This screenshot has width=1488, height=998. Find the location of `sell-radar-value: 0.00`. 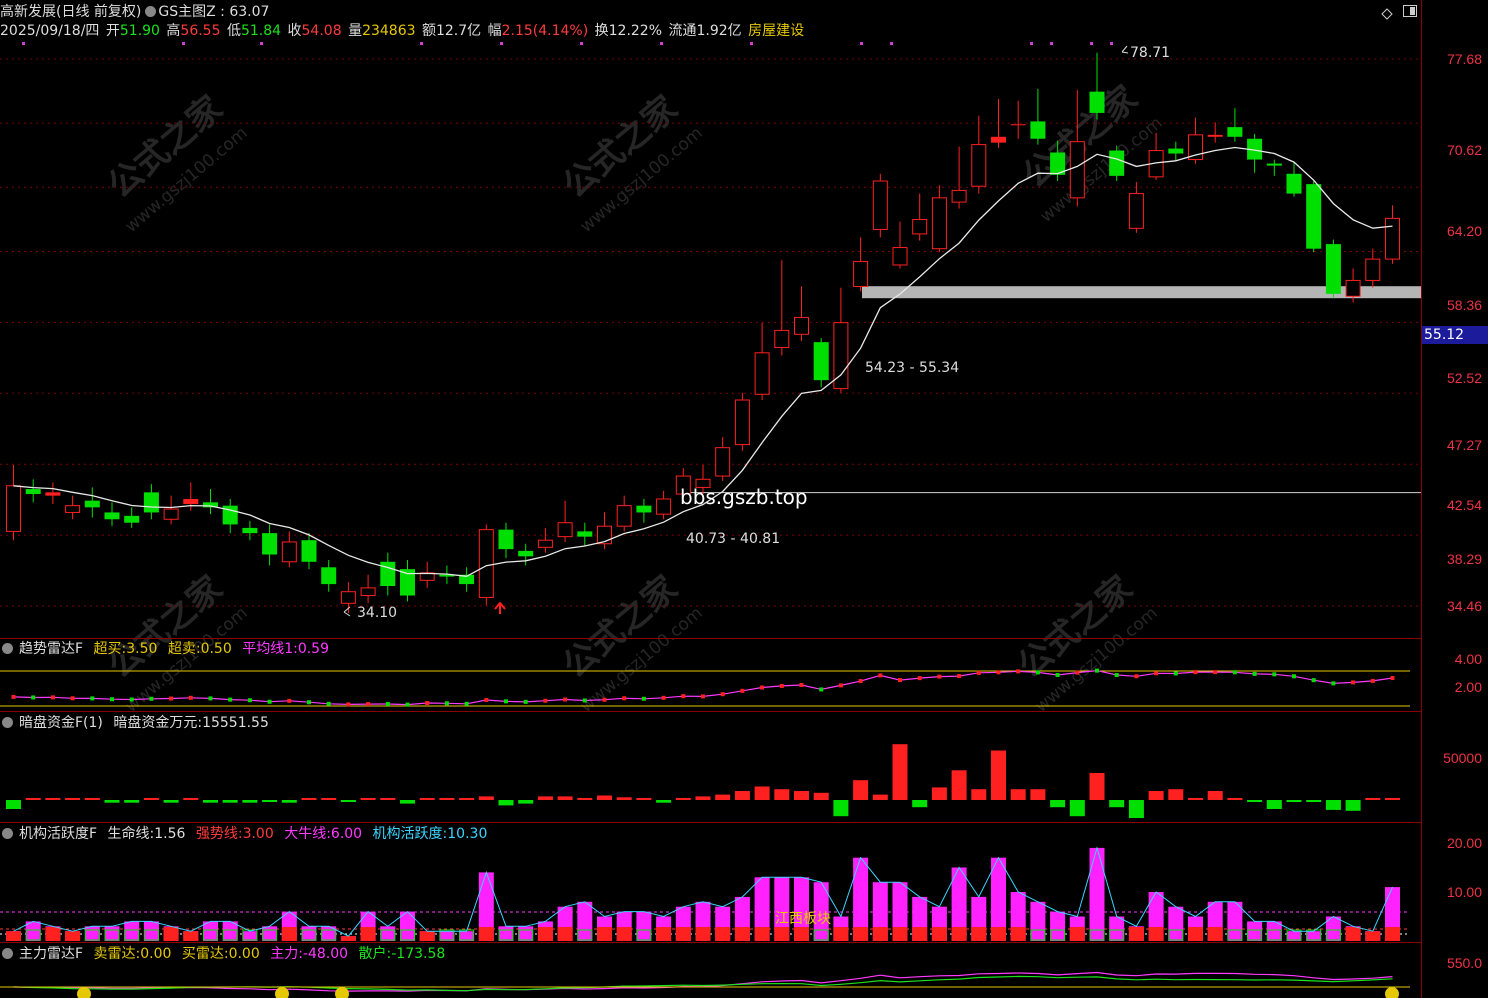

sell-radar-value: 0.00 is located at coordinates (156, 954).